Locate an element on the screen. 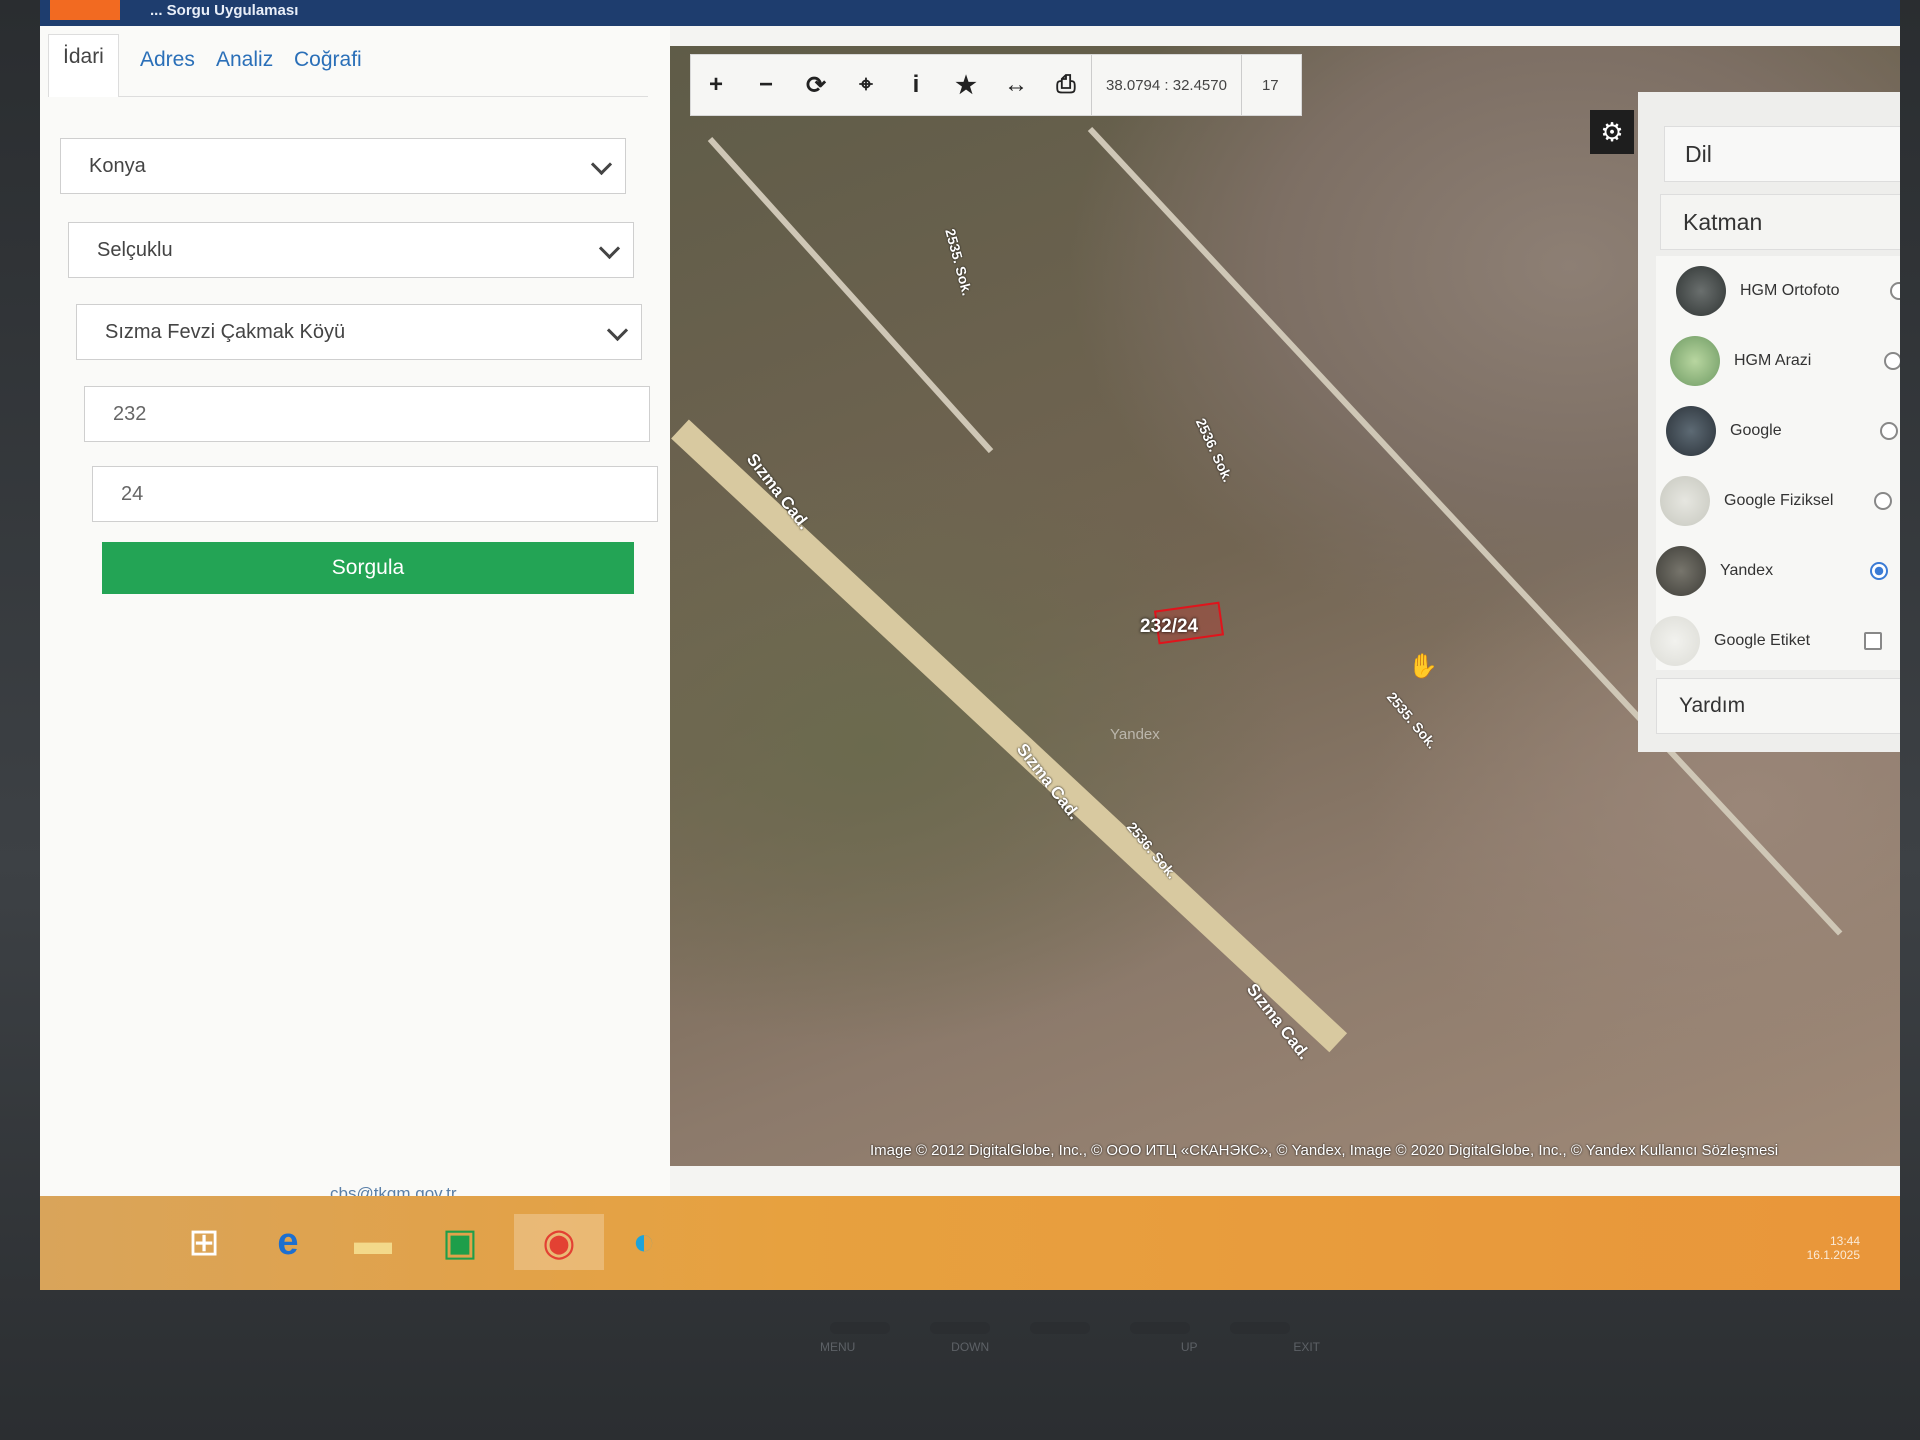 The height and width of the screenshot is (1440, 1920). language-section: Dil is located at coordinates (1782, 154).